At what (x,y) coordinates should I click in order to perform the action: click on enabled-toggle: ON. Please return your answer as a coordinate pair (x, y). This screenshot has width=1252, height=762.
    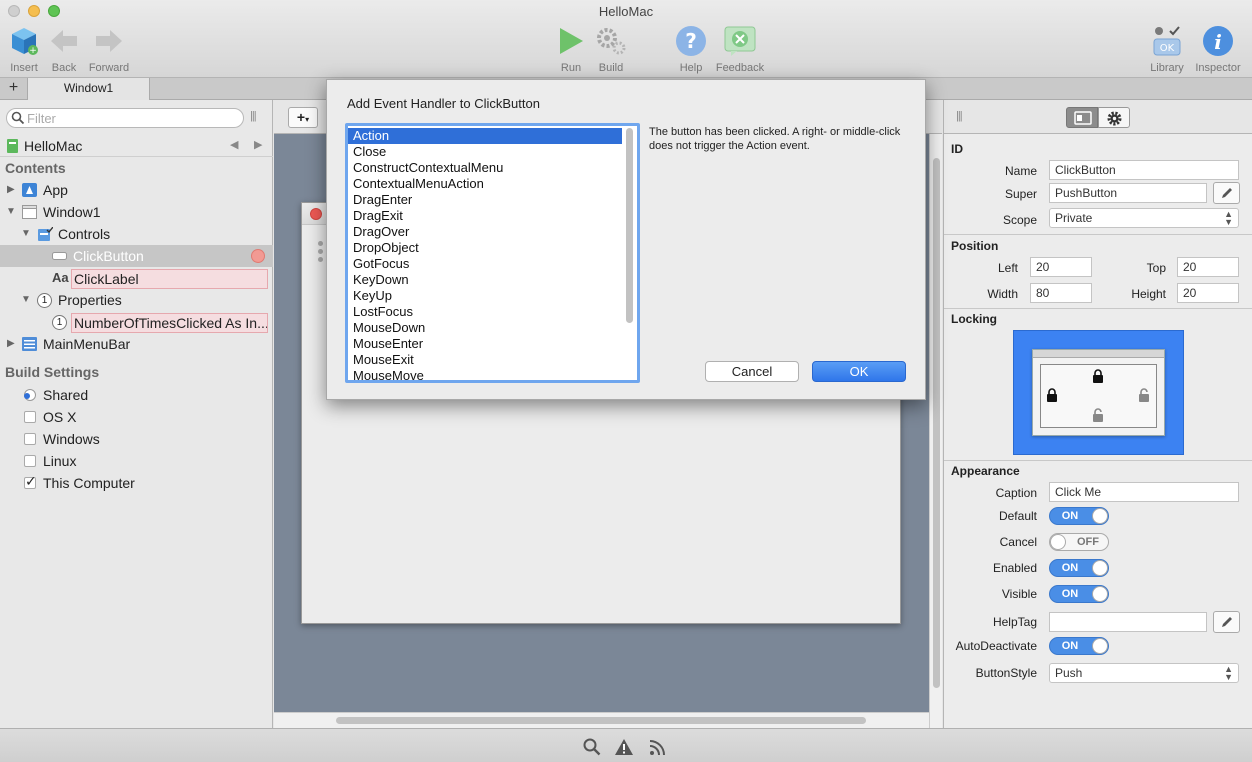
    Looking at the image, I should click on (1079, 568).